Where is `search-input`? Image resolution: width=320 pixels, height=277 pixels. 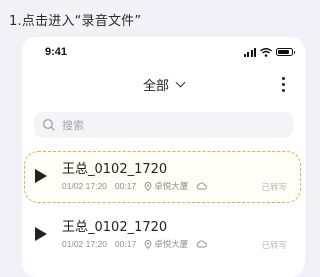
search-input is located at coordinates (162, 125).